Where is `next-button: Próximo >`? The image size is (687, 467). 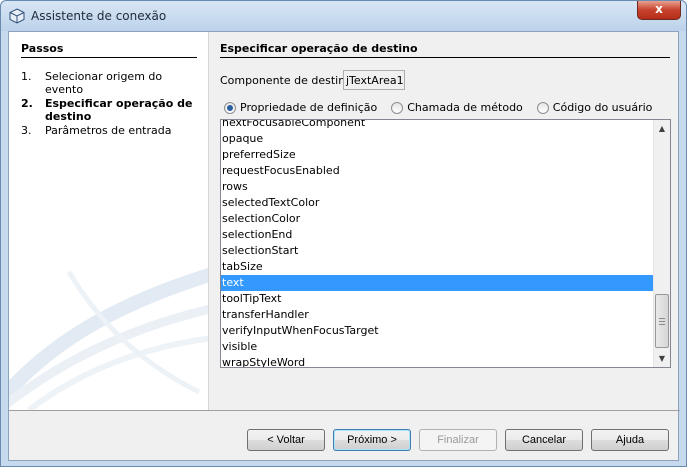
next-button: Próximo > is located at coordinates (372, 440).